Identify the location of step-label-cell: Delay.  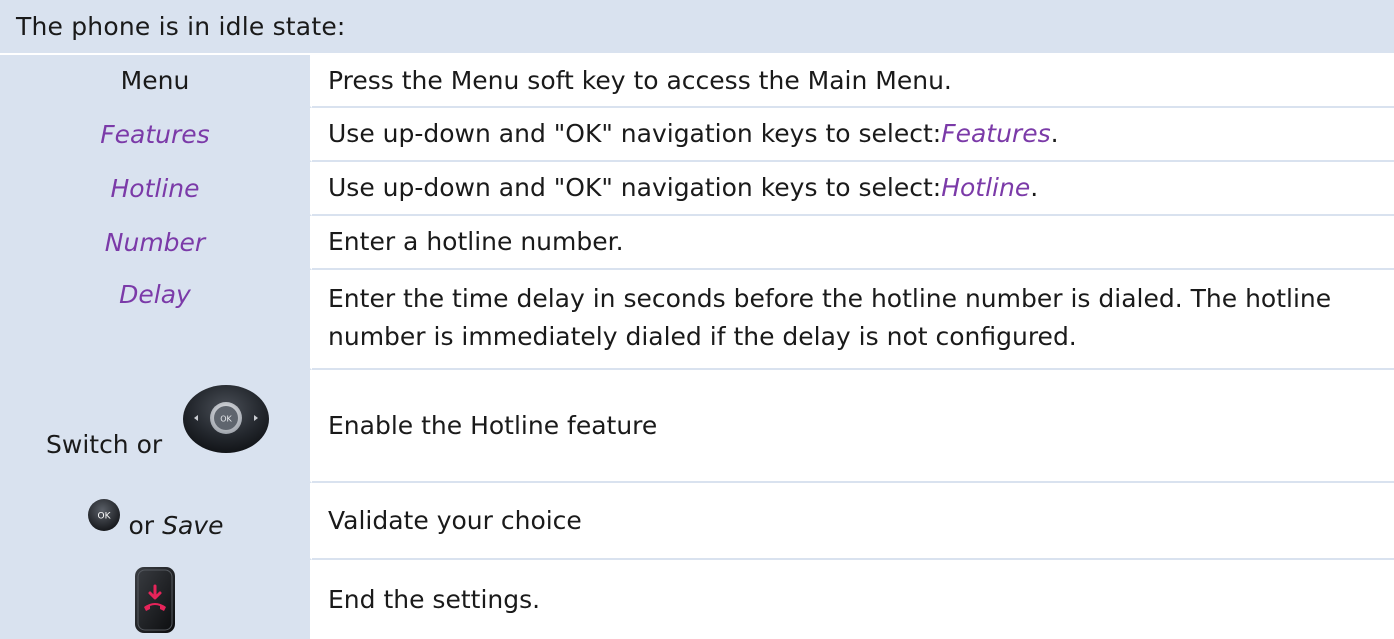
(156, 320).